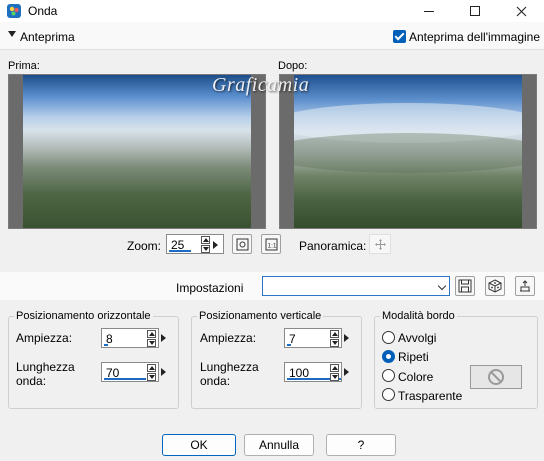 Image resolution: width=544 pixels, height=461 pixels. I want to click on zoom-fit-icon, so click(242, 244).